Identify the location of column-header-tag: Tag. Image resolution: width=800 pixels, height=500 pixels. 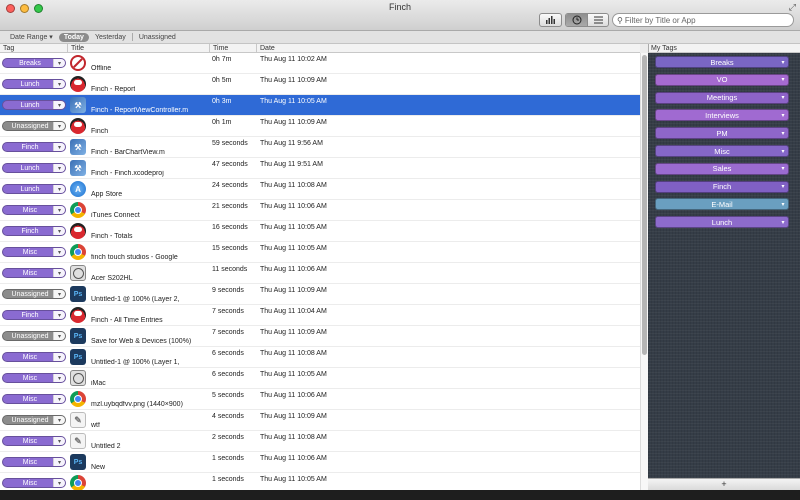
(7, 48).